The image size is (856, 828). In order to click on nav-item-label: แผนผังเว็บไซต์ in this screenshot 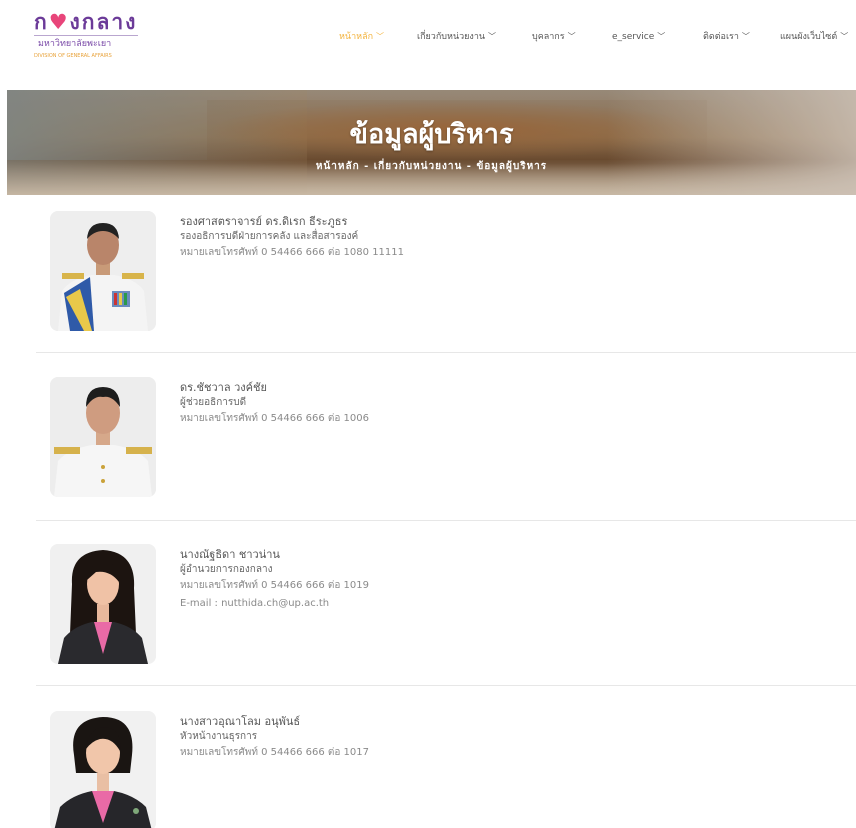, I will do `click(809, 37)`.